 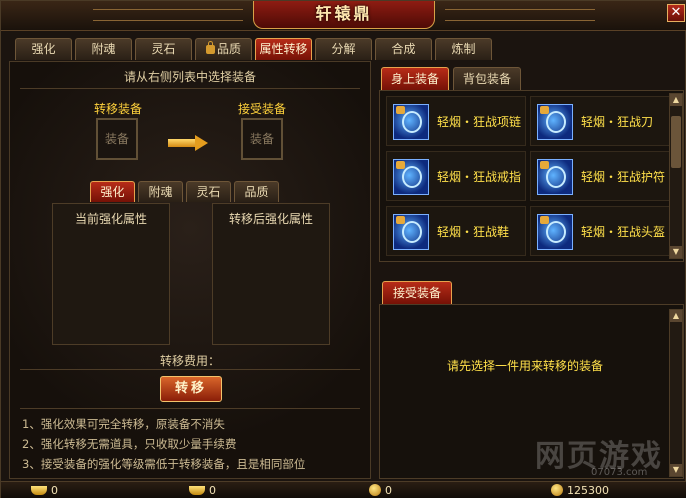 What do you see at coordinates (623, 177) in the screenshot?
I see `equip-name: 轻烟・狂战护符` at bounding box center [623, 177].